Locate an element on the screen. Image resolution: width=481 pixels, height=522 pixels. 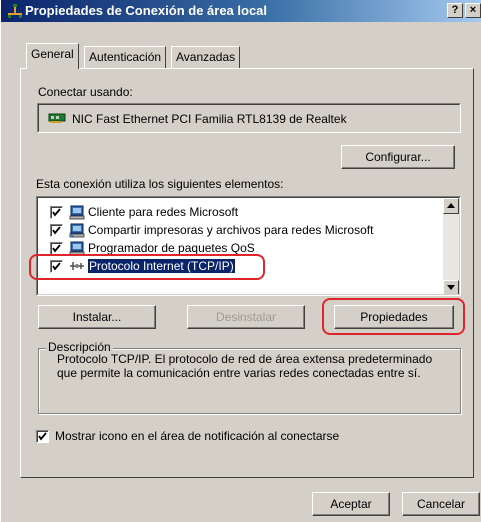
connect-using-label: Conectar usando: is located at coordinates (85, 92).